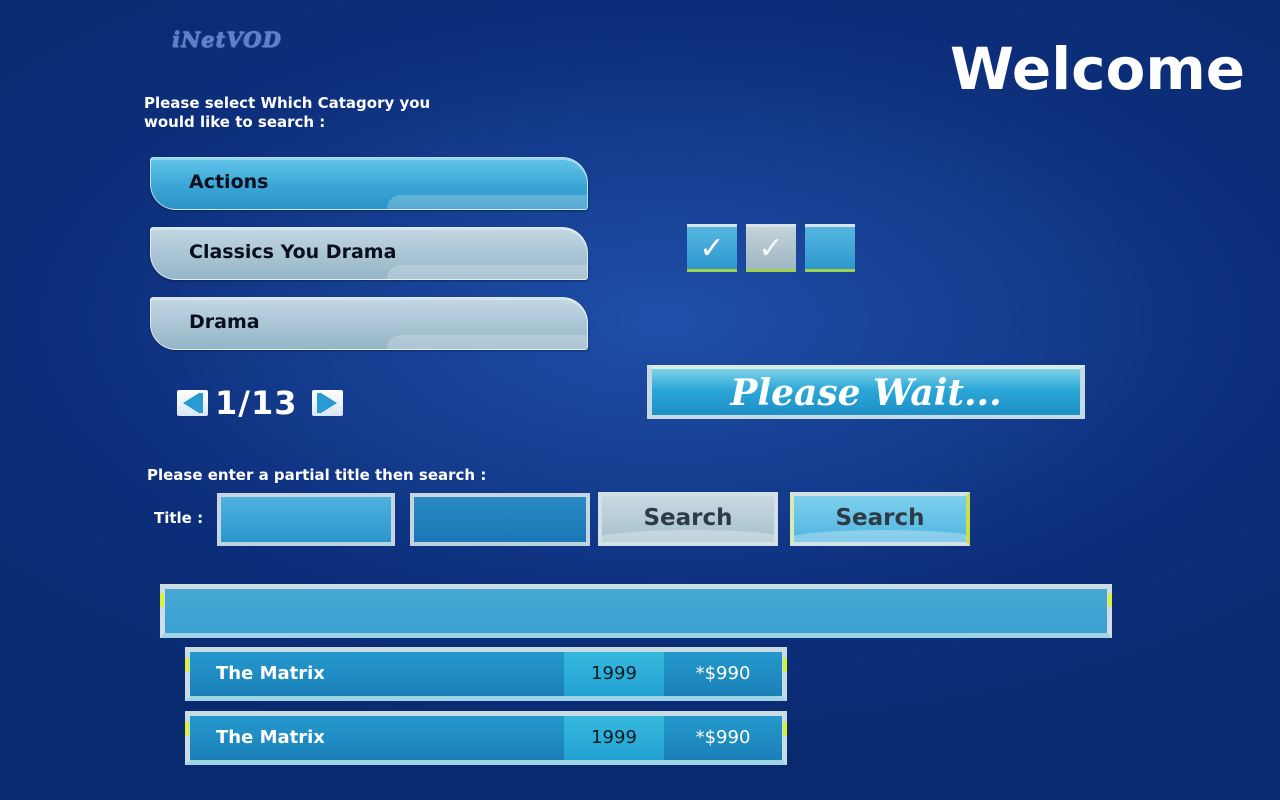 This screenshot has height=800, width=1280. Describe the element at coordinates (636, 611) in the screenshot. I see `results-header-bar` at that location.